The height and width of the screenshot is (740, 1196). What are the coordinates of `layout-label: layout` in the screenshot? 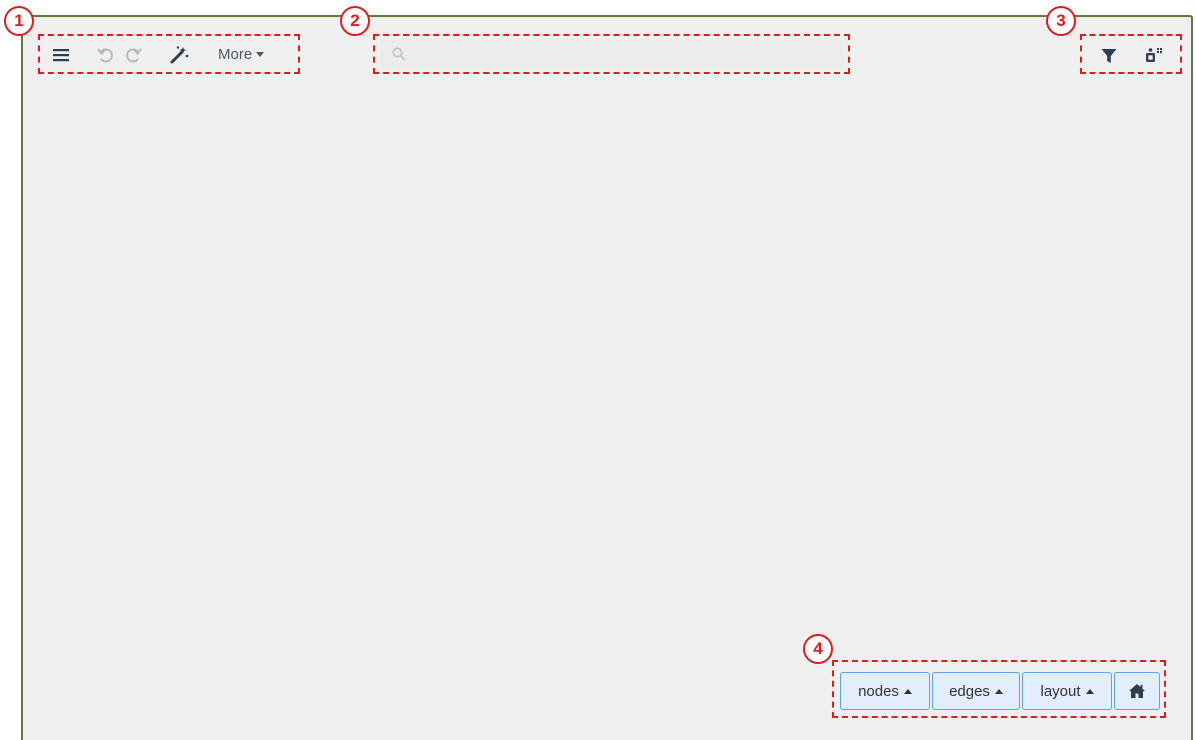 It's located at (1060, 691).